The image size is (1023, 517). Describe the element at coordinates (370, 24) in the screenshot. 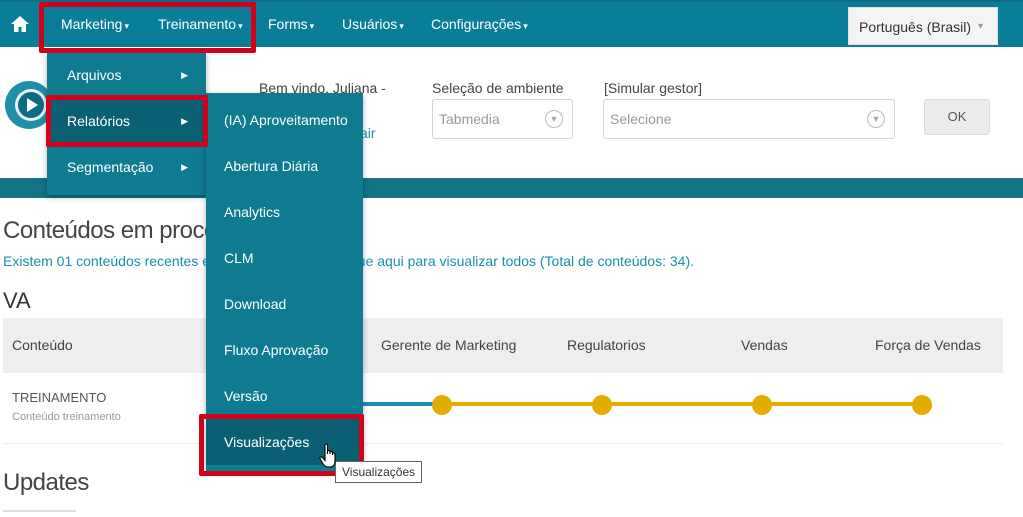

I see `nav-usuarios-label: Usuários` at that location.